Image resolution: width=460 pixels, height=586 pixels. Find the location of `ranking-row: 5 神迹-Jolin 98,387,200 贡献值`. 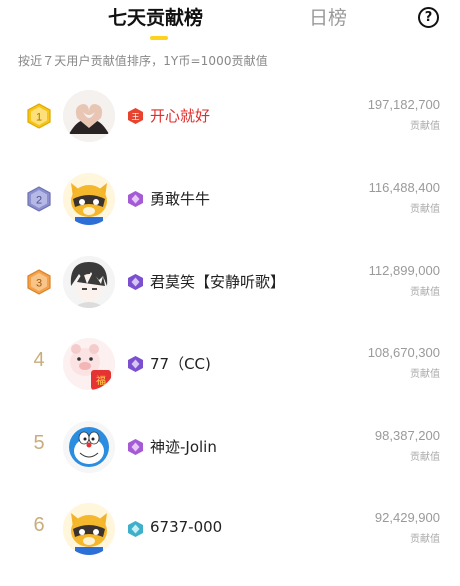

ranking-row: 5 神迹-Jolin 98,387,200 贡献值 is located at coordinates (230, 447).